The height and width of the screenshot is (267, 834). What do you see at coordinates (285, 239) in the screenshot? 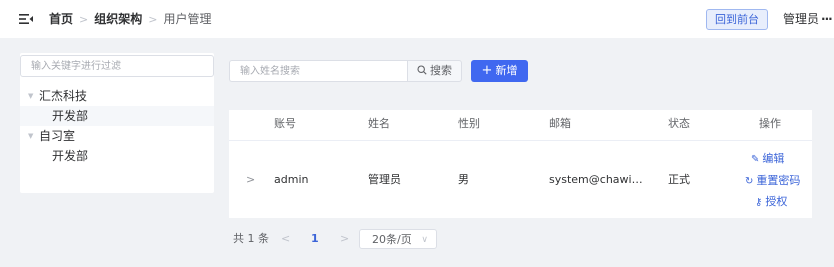
I see `prev-page-button: <` at bounding box center [285, 239].